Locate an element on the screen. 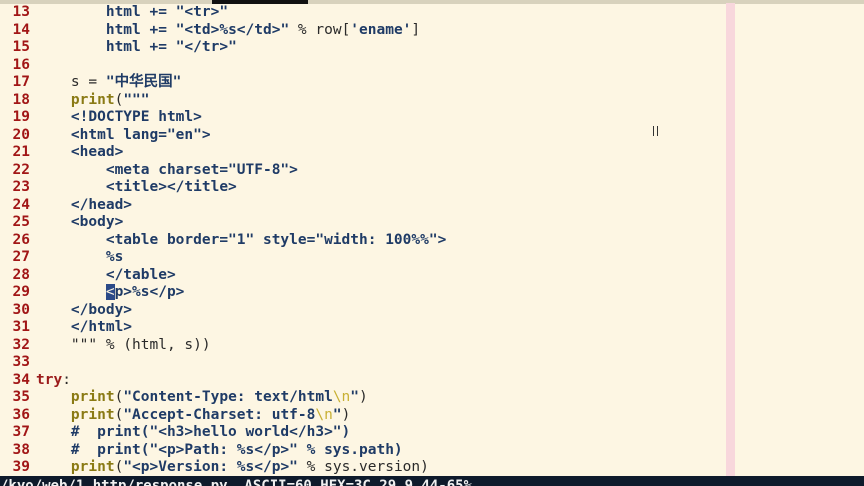 This screenshot has height=486, width=864. code-line: 25 <body> is located at coordinates (432, 223).